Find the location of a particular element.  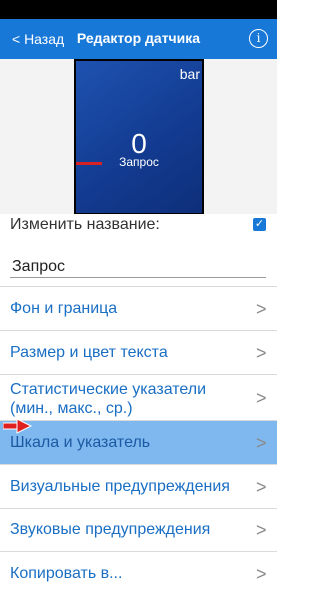

menu-item-scale-pointer: Шкала и указатель > is located at coordinates (138, 442).